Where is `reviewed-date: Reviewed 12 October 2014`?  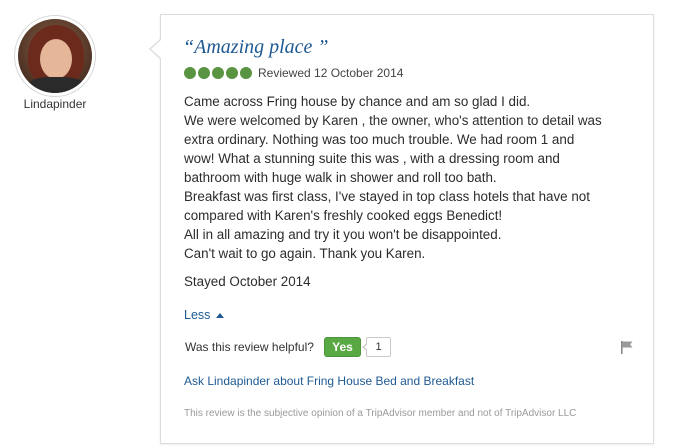
reviewed-date: Reviewed 12 October 2014 is located at coordinates (331, 73).